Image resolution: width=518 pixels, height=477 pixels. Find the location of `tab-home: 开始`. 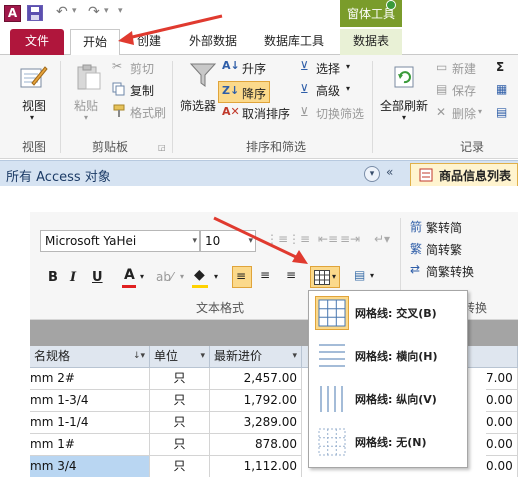

tab-home: 开始 is located at coordinates (95, 42).